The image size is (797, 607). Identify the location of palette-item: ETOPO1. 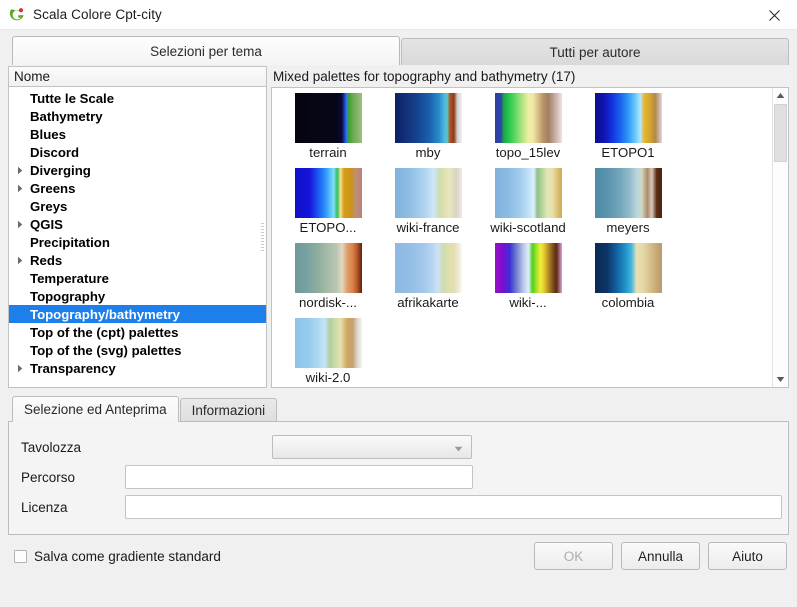
(628, 130).